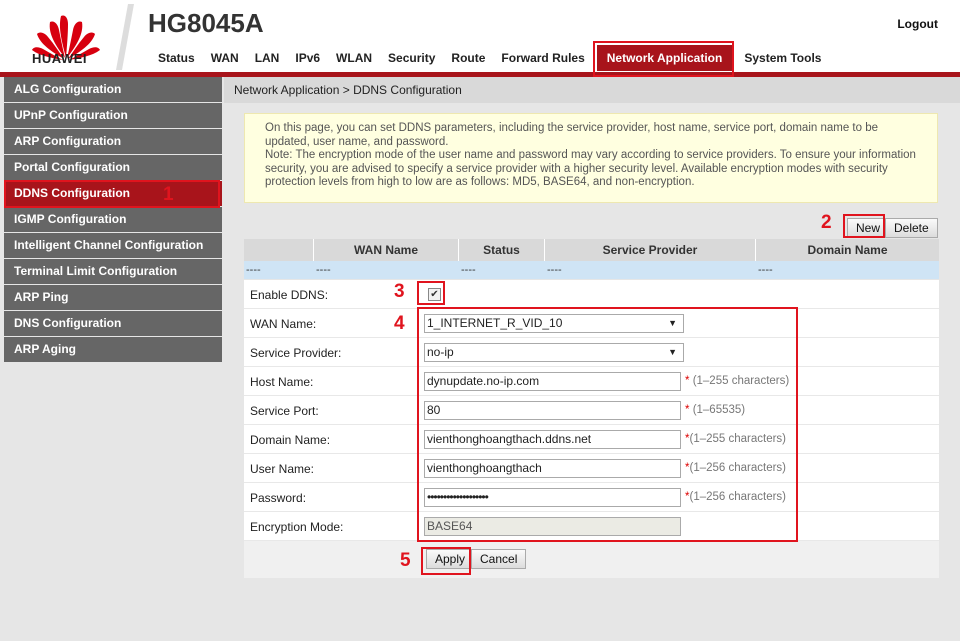 Image resolution: width=960 pixels, height=641 pixels. I want to click on service-port-label: Service Port:, so click(284, 411).